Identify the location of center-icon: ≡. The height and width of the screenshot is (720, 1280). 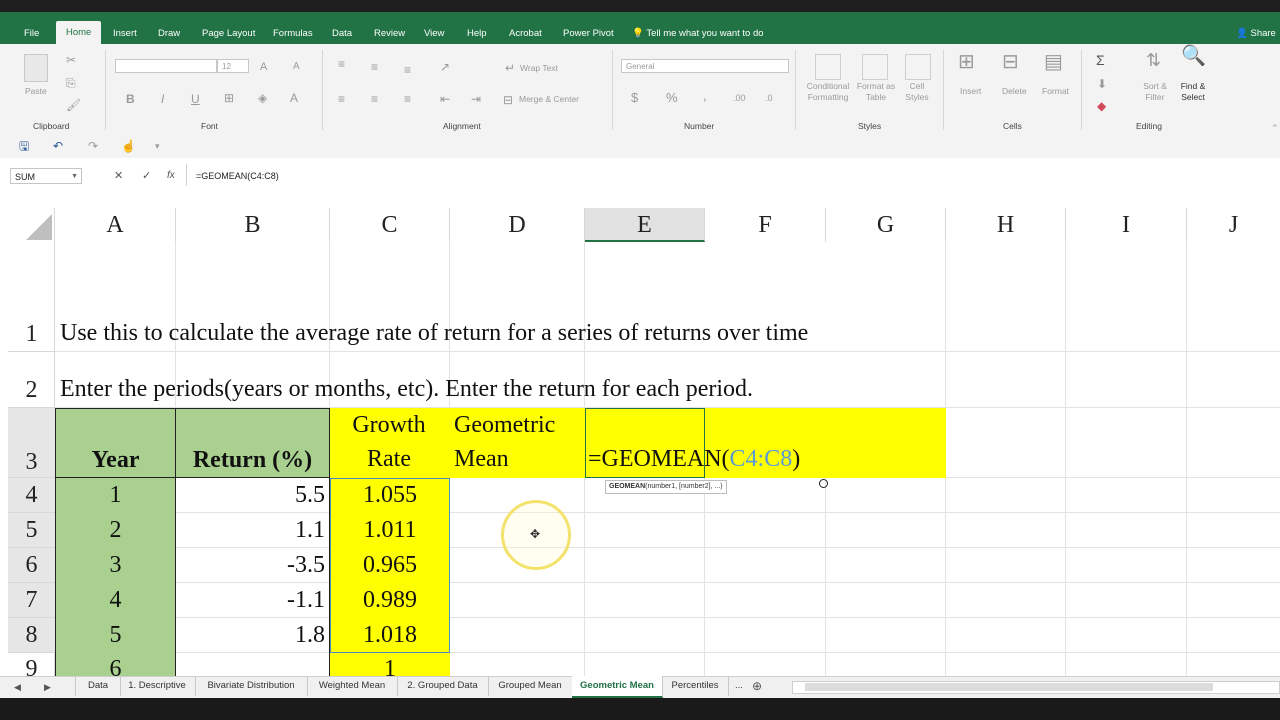
(374, 99).